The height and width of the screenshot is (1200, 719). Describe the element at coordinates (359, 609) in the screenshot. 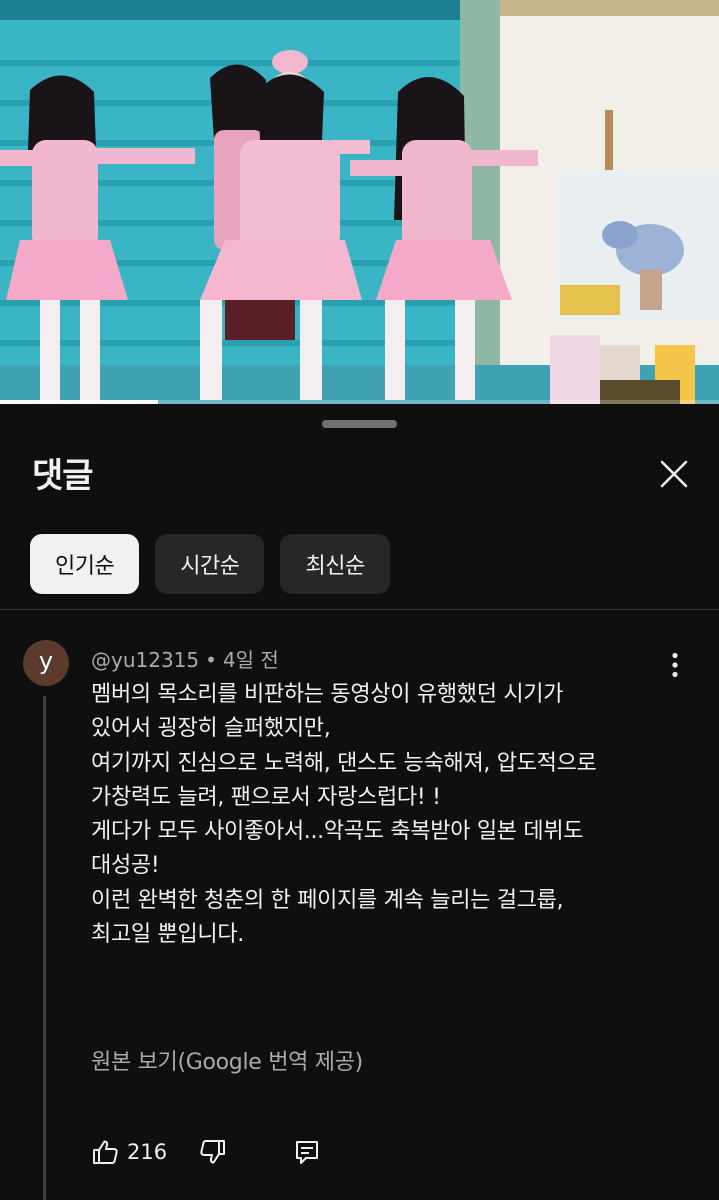

I see `divider` at that location.